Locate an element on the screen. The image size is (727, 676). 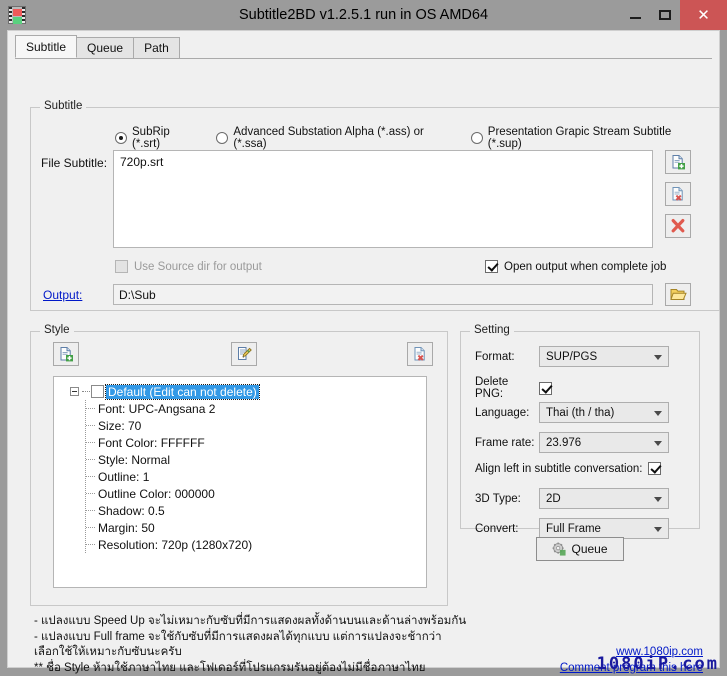
gear-icon is located at coordinates (559, 549).